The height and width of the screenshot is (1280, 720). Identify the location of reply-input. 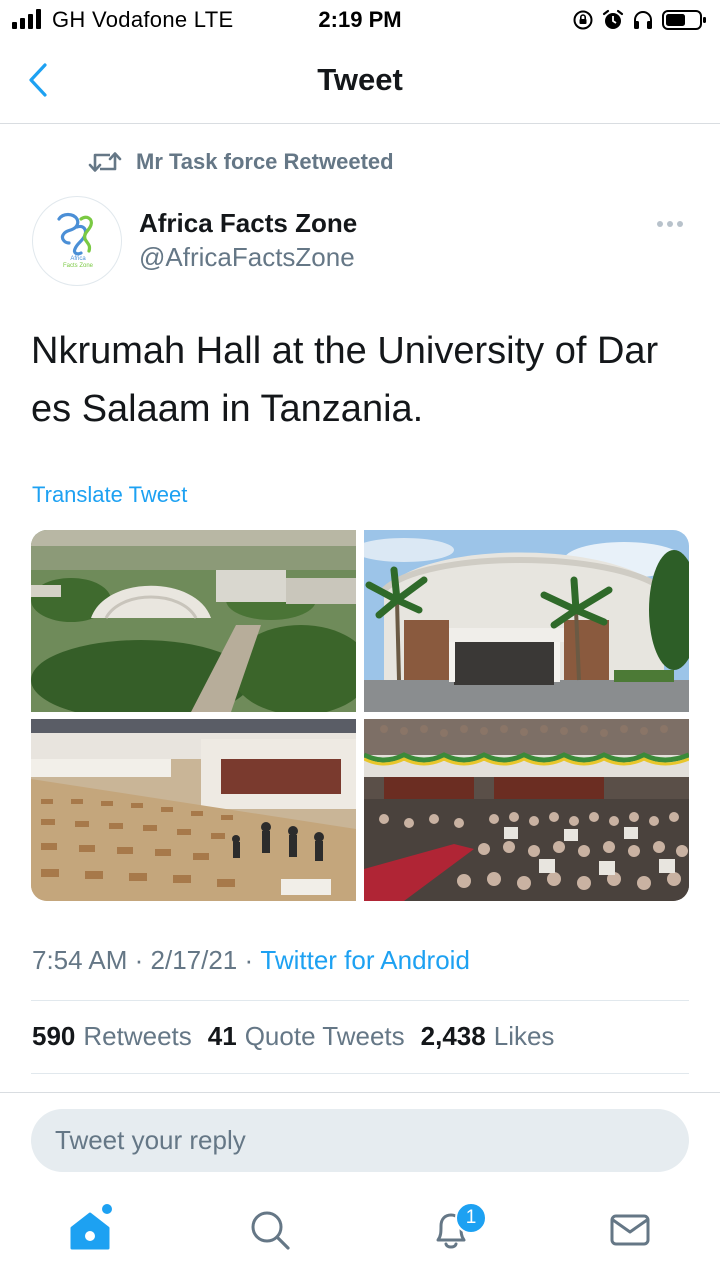
(360, 1140).